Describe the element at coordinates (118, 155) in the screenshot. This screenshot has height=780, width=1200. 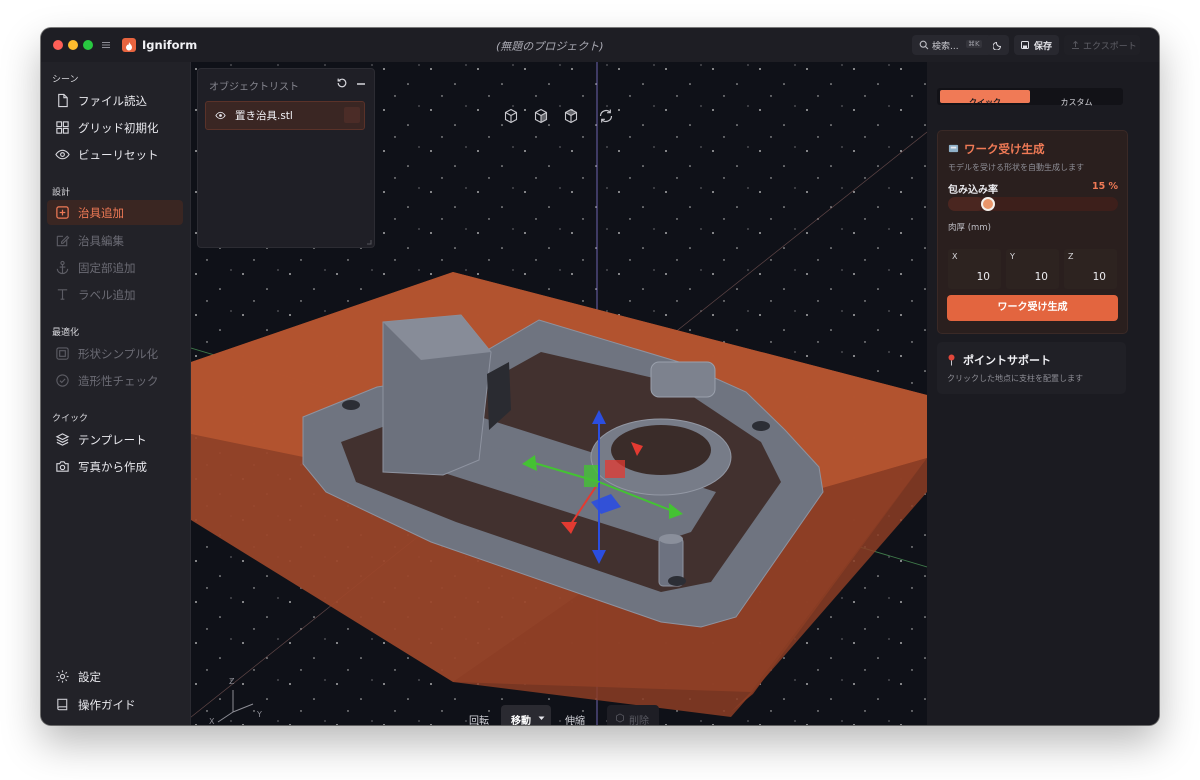
I see `sidebar-item-label: ビューリセット` at that location.